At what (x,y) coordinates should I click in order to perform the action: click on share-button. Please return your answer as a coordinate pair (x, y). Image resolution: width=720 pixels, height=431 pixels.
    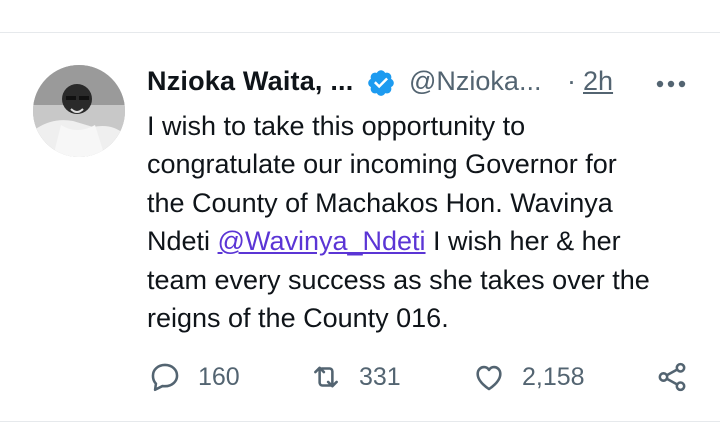
    Looking at the image, I should click on (672, 377).